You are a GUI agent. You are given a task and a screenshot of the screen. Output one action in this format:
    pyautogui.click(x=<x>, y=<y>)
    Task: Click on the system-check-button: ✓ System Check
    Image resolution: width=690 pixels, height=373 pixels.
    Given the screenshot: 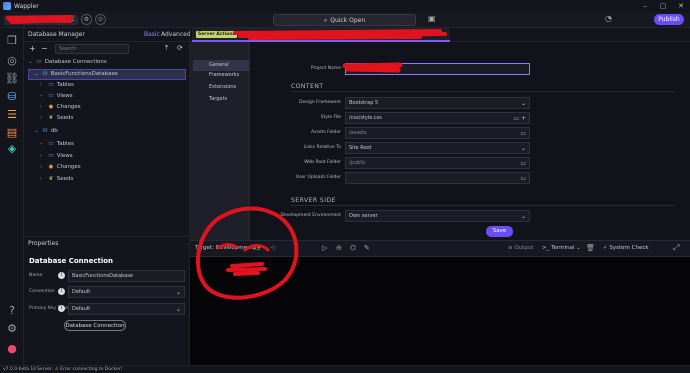 What is the action you would take?
    pyautogui.click(x=626, y=248)
    